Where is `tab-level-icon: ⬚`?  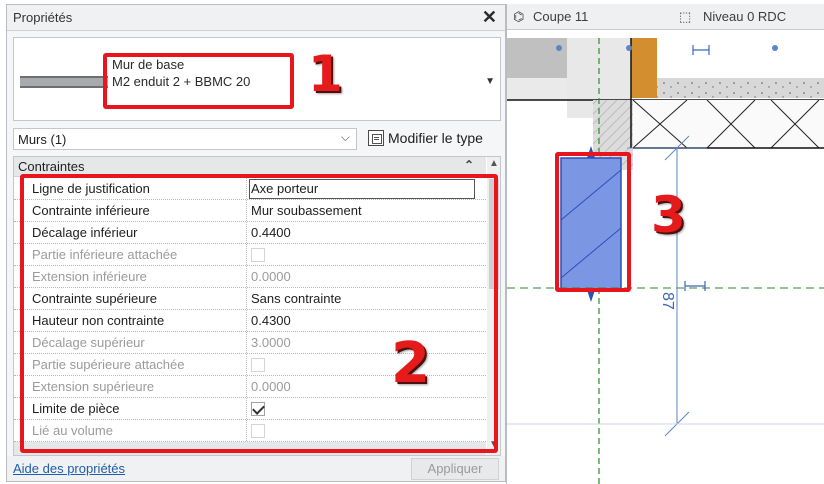 tab-level-icon: ⬚ is located at coordinates (685, 16).